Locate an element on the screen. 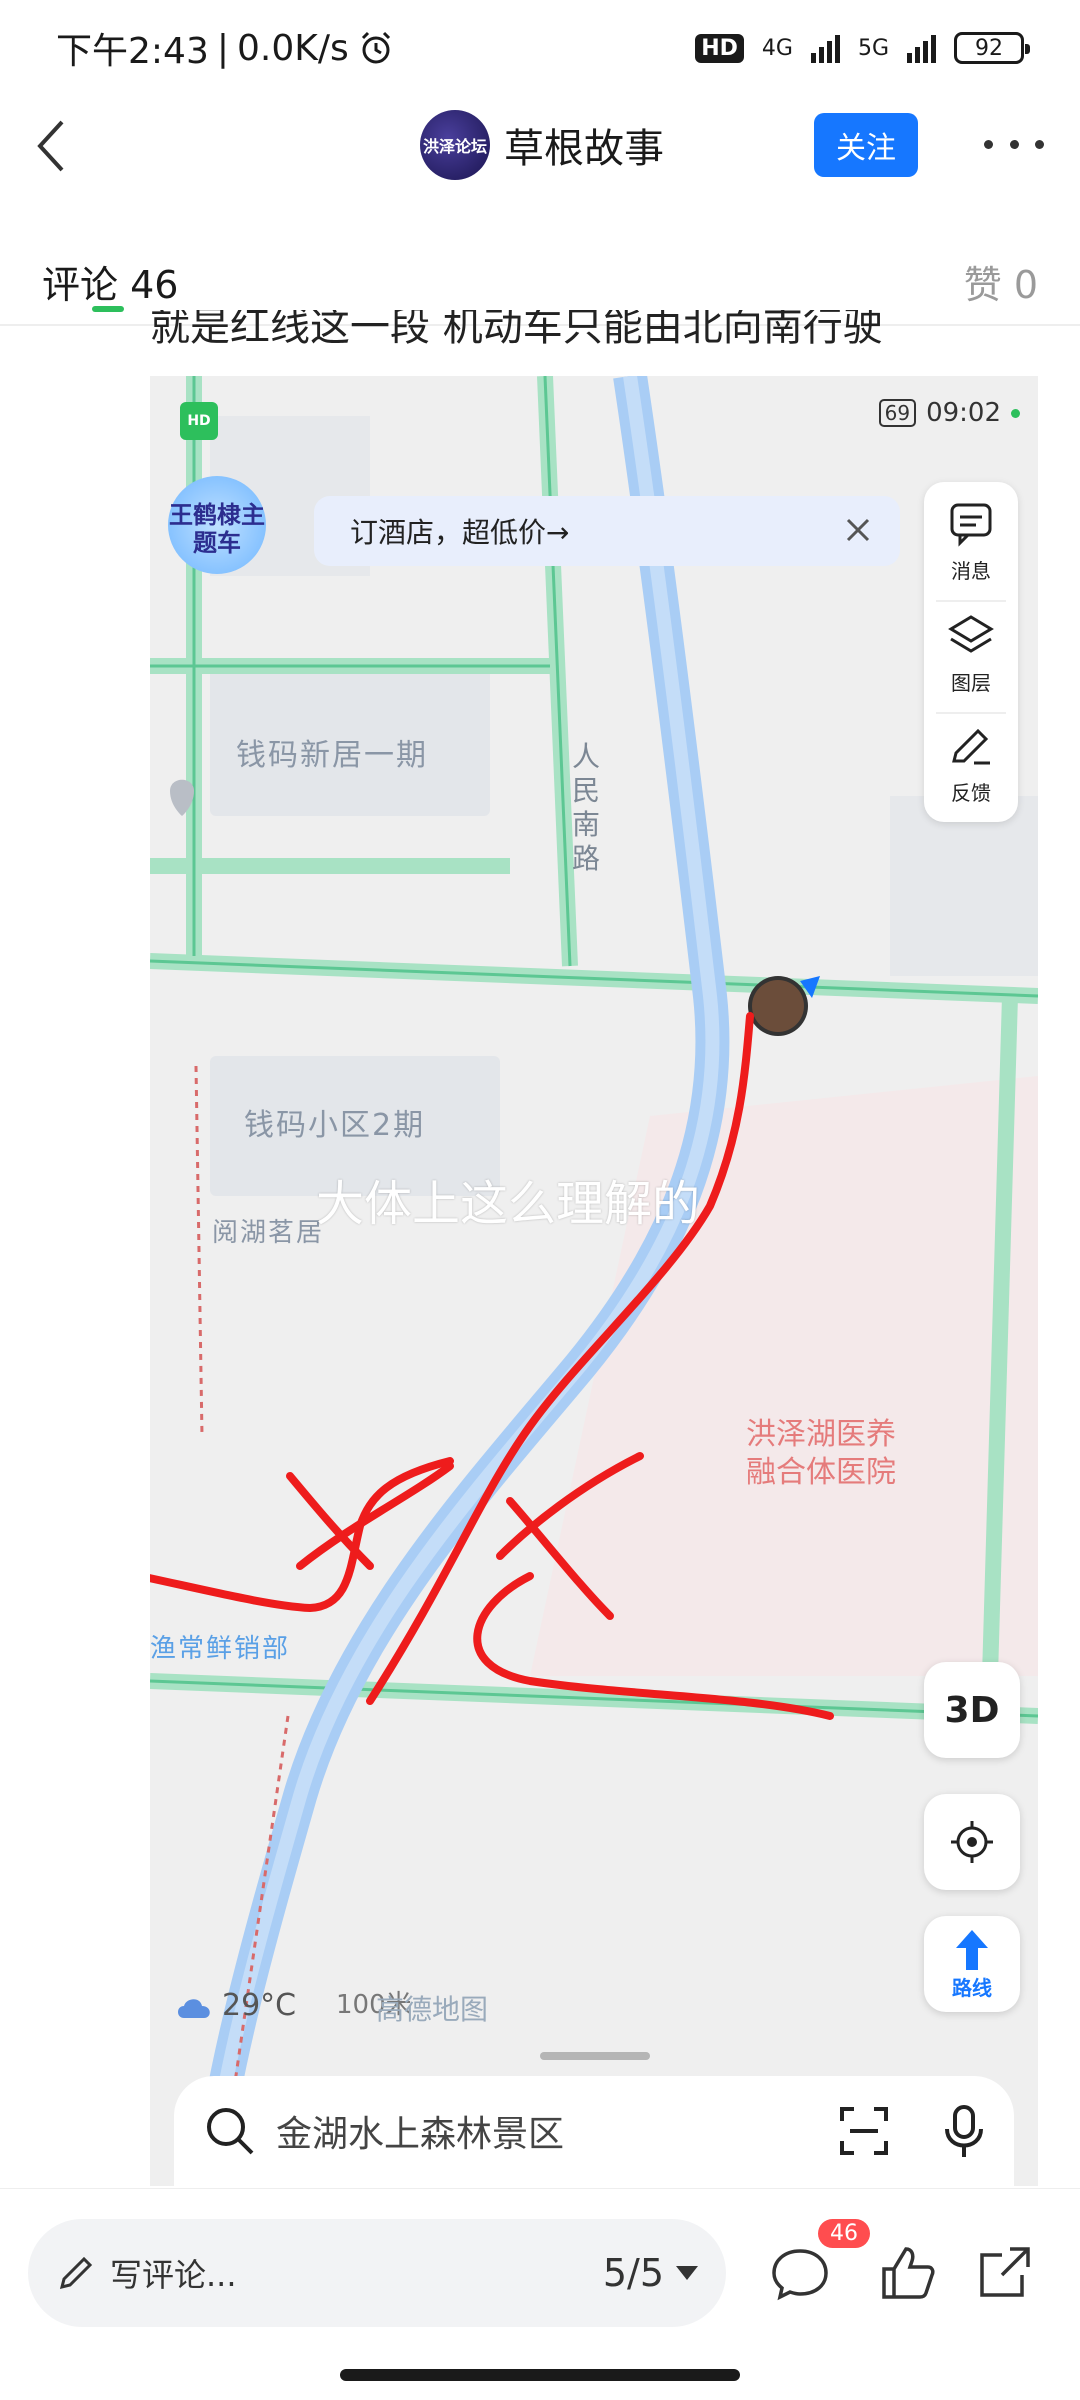 The width and height of the screenshot is (1080, 2400). pager-text: 5/5 is located at coordinates (633, 2273).